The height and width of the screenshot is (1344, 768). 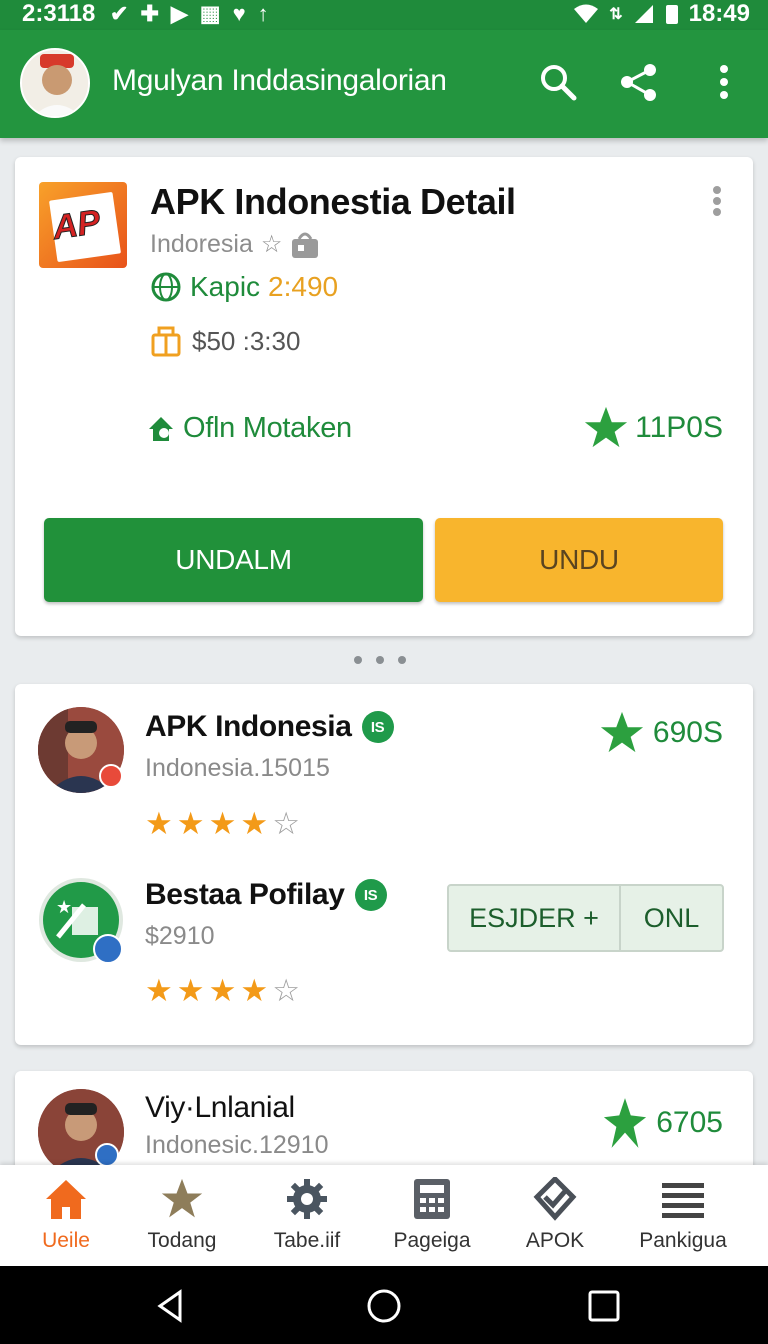 I want to click on list-item-rating: 690S, so click(x=661, y=733).